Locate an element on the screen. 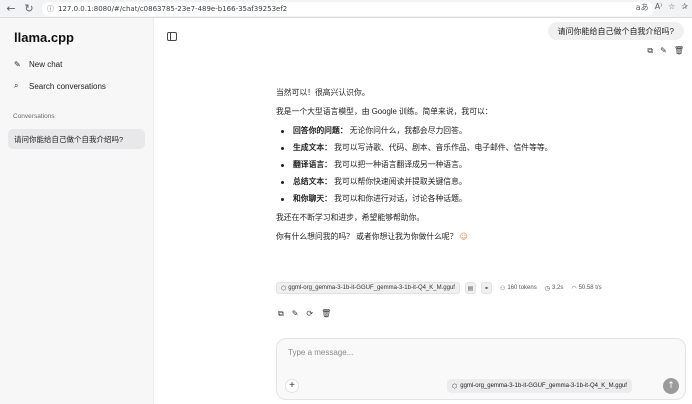 The width and height of the screenshot is (692, 404). list-item-text: 我可以写诗歌、代码、剧本、音乐作品、电子邮件、信件等等。 is located at coordinates (443, 147).